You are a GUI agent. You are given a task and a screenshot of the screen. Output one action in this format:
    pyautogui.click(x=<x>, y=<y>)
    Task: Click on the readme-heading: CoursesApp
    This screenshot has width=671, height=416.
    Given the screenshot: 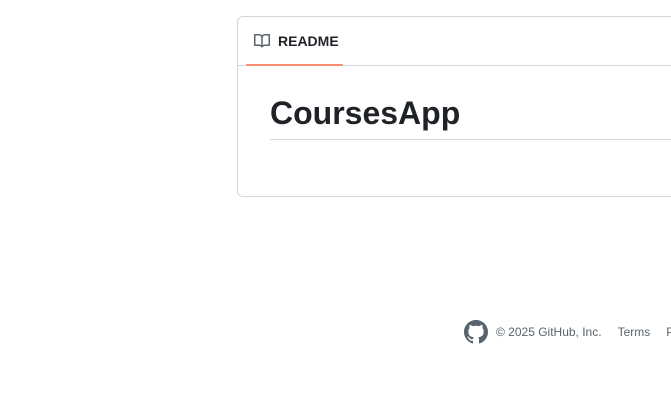 What is the action you would take?
    pyautogui.click(x=470, y=118)
    